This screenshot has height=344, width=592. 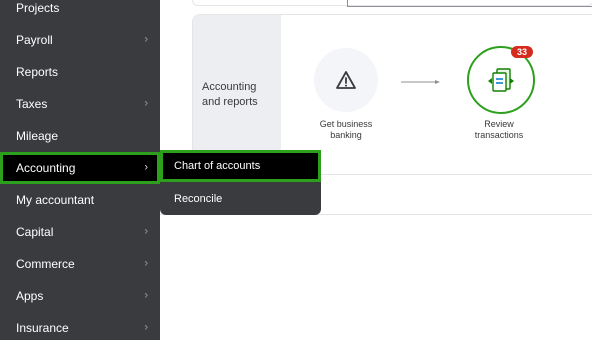 What do you see at coordinates (35, 232) in the screenshot?
I see `nav-item-label: Capital` at bounding box center [35, 232].